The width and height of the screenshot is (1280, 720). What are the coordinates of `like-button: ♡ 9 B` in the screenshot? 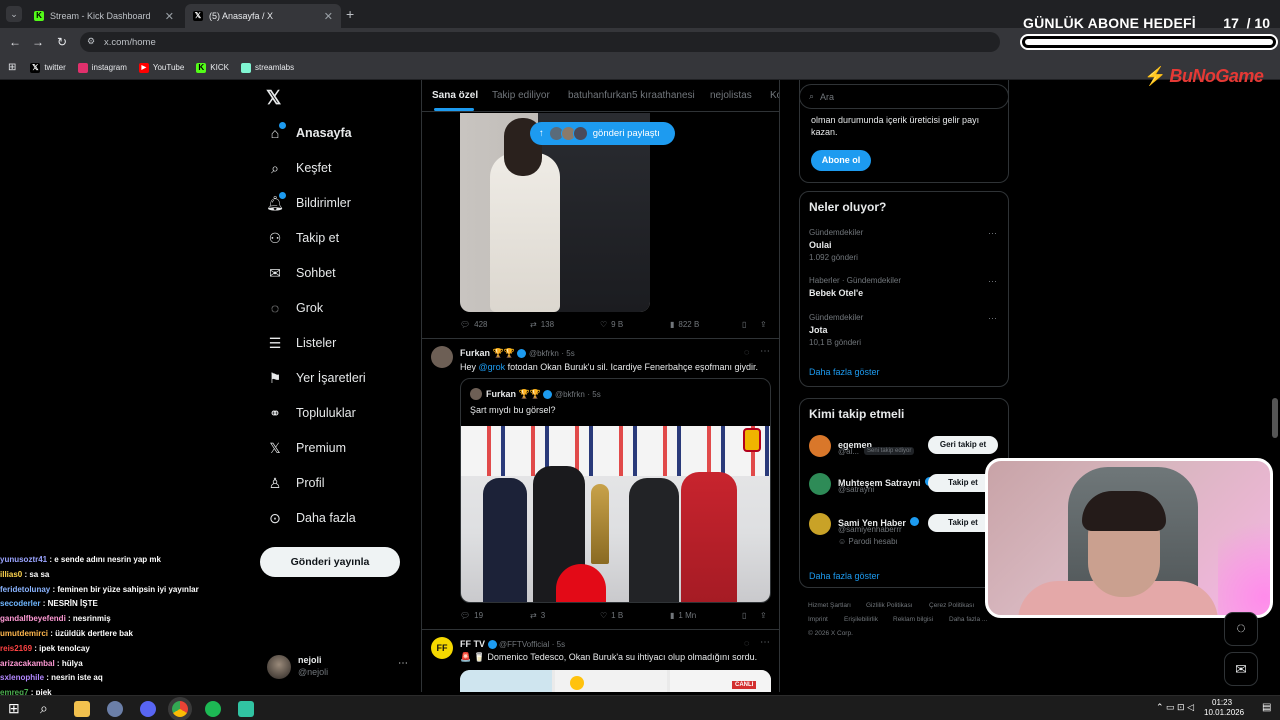 It's located at (611, 324).